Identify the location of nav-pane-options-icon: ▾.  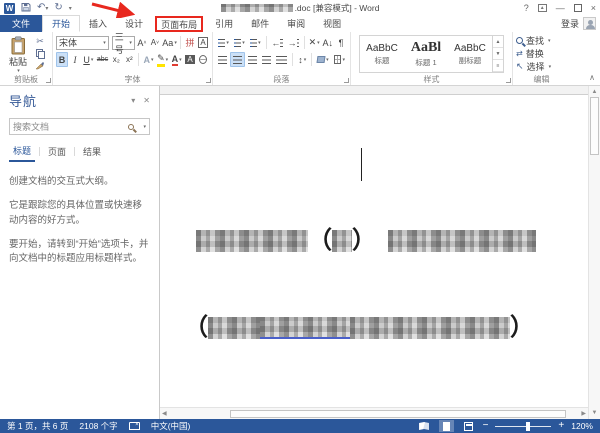
(133, 100).